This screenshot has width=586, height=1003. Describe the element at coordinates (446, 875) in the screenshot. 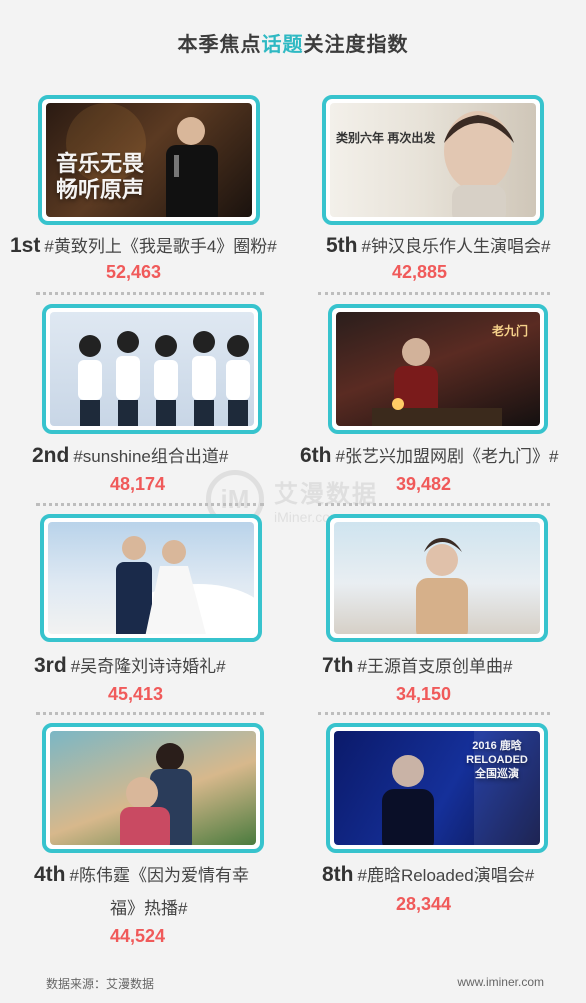

I see `topic-8: #鹿晗Reloaded演唱会#` at that location.